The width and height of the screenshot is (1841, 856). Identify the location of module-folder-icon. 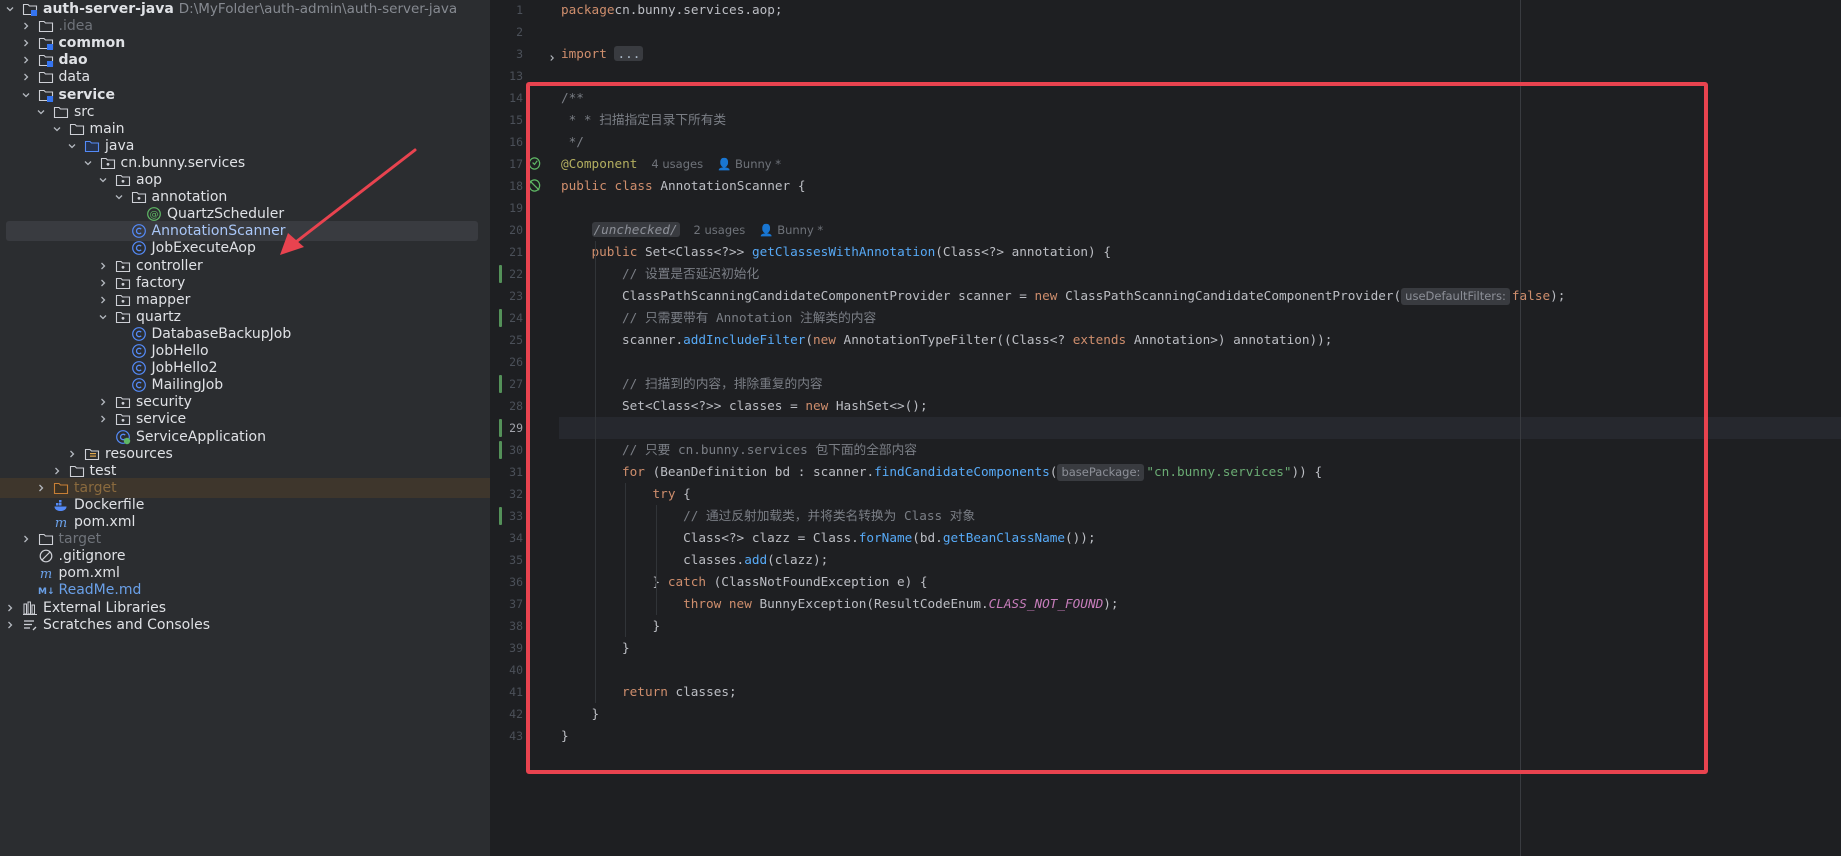
(30, 9).